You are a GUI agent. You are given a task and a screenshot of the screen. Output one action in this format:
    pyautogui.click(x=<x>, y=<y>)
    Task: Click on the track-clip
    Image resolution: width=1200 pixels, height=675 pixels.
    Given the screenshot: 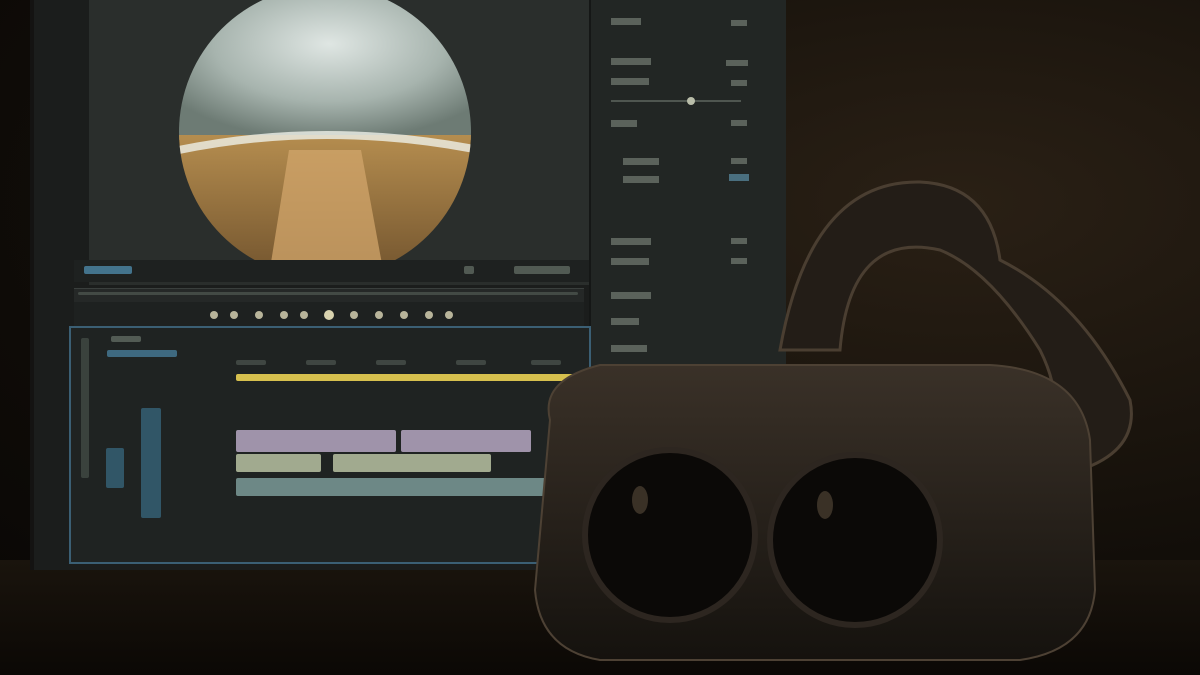 What is the action you would take?
    pyautogui.click(x=392, y=487)
    